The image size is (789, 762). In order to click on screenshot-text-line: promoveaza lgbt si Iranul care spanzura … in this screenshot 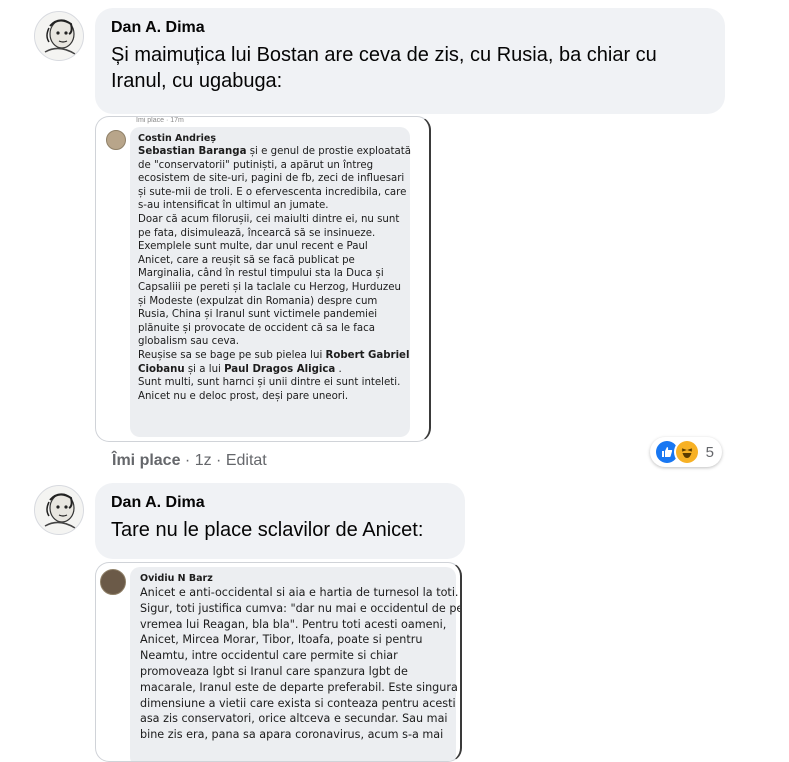, I will do `click(274, 671)`.